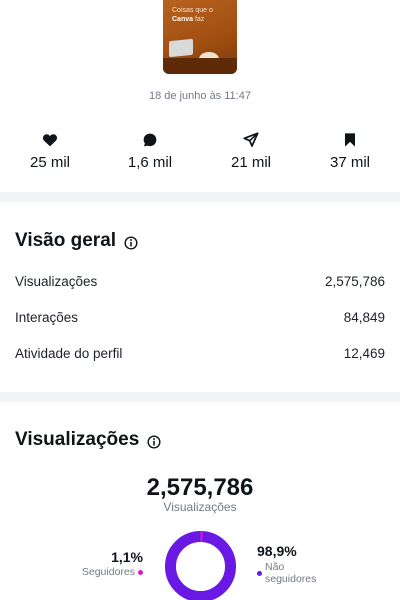 The height and width of the screenshot is (600, 400). Describe the element at coordinates (364, 317) in the screenshot. I see `row-value: 84,849` at that location.